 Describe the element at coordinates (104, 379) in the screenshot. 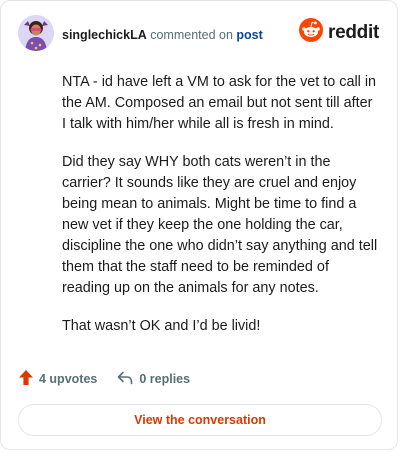

I see `comment-actions: 4 upvotes 0 replies` at that location.